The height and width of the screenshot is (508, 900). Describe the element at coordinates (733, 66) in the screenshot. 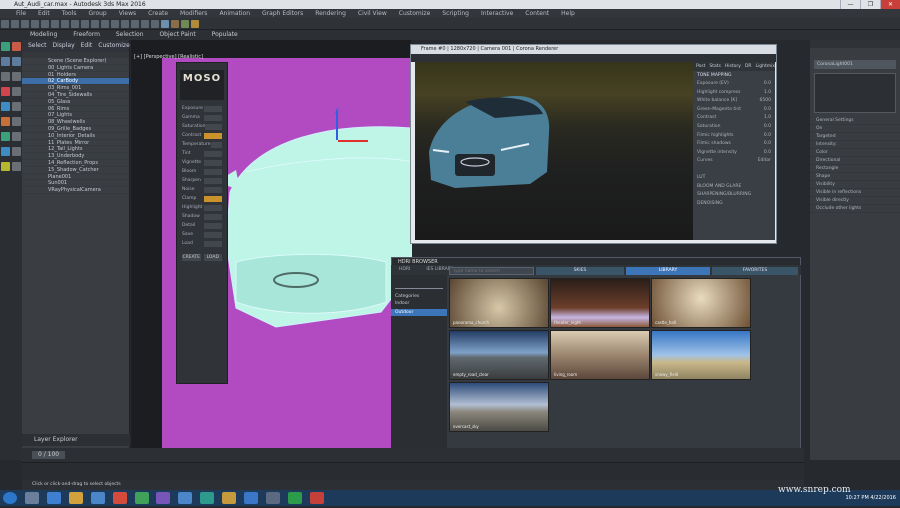

I see `rtab-history: History` at that location.